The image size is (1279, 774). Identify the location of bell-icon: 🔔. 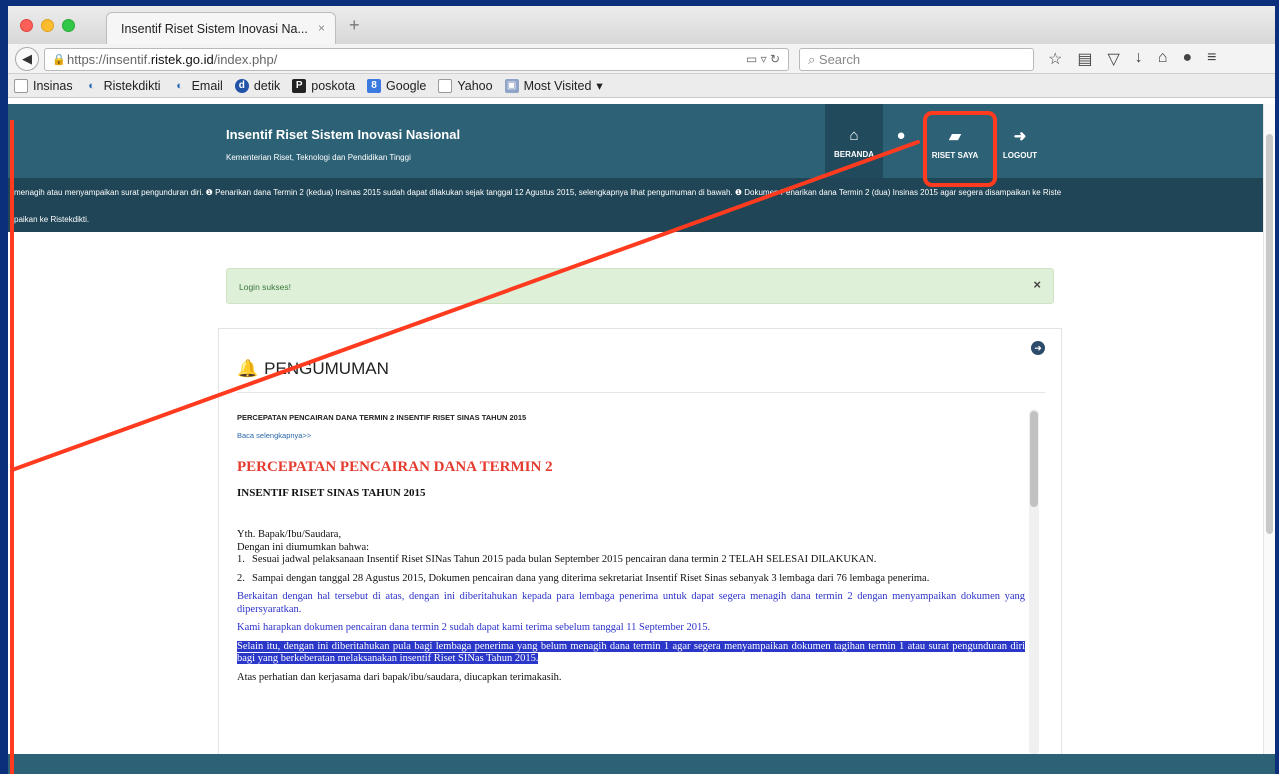
(248, 368).